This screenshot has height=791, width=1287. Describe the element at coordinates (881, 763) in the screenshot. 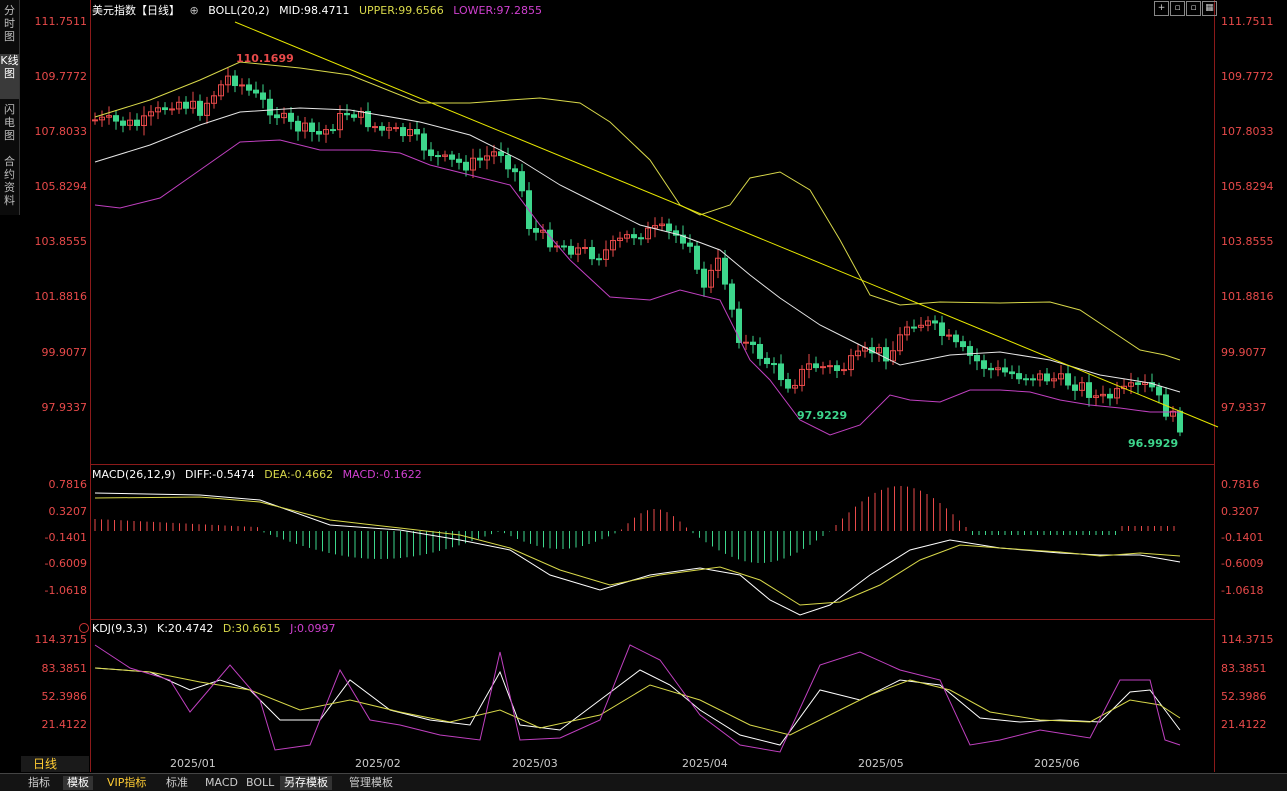

I see `x-date: 2025/05` at that location.